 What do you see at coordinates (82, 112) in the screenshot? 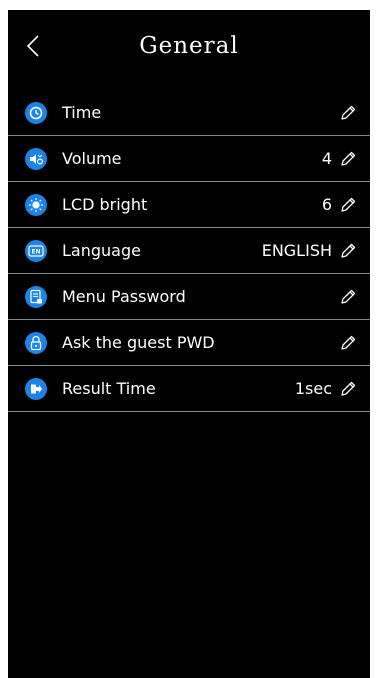
I see `setting-label: Time` at bounding box center [82, 112].